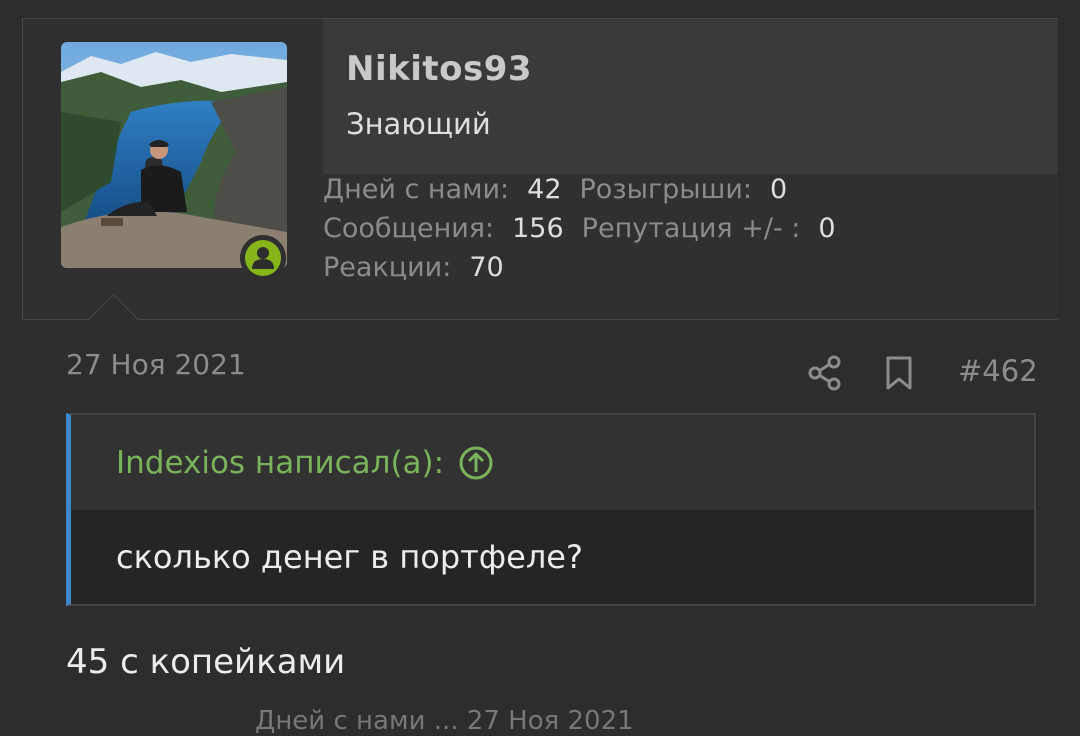 This screenshot has width=1080, height=736. What do you see at coordinates (439, 69) in the screenshot?
I see `username: Nikitos93` at bounding box center [439, 69].